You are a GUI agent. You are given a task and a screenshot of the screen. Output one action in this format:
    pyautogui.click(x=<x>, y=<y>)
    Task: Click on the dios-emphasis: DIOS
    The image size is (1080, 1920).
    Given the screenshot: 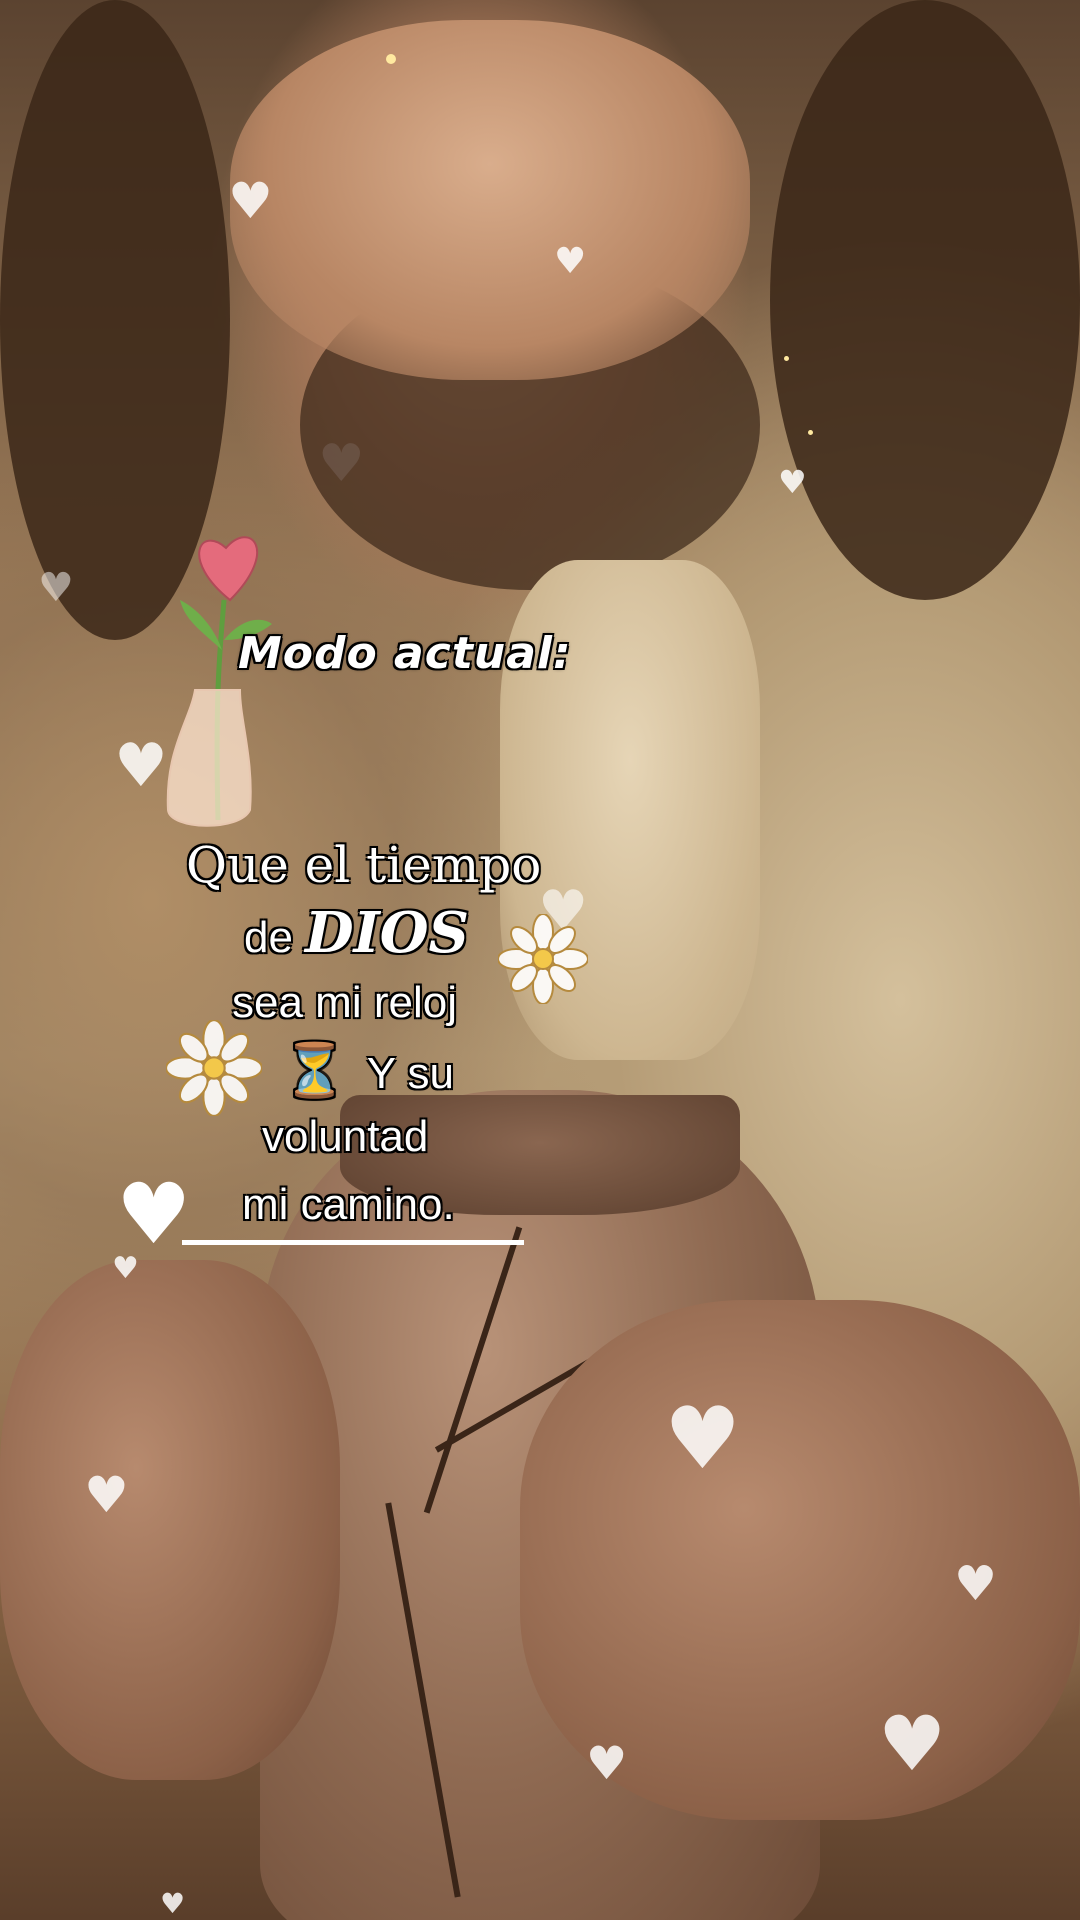 What is the action you would take?
    pyautogui.click(x=386, y=933)
    